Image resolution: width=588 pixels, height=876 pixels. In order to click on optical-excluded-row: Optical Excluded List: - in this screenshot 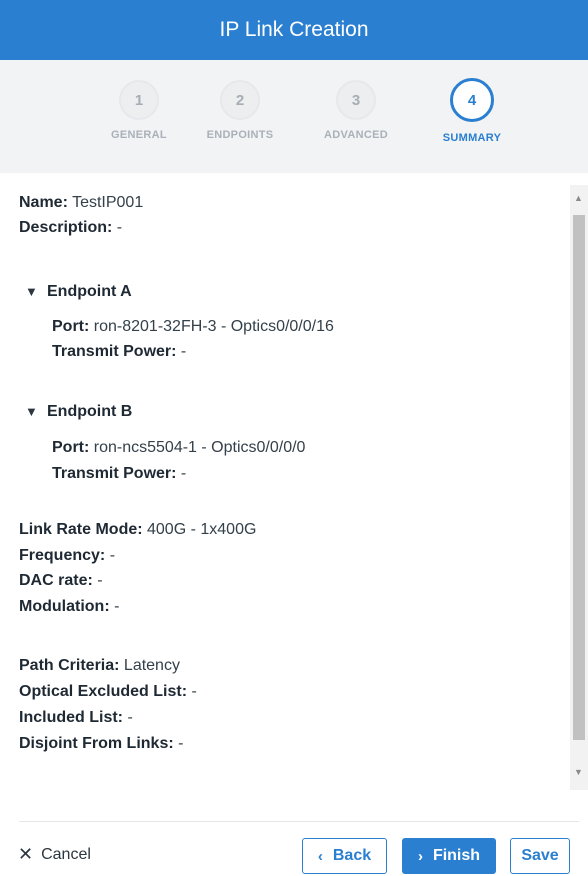, I will do `click(108, 691)`.